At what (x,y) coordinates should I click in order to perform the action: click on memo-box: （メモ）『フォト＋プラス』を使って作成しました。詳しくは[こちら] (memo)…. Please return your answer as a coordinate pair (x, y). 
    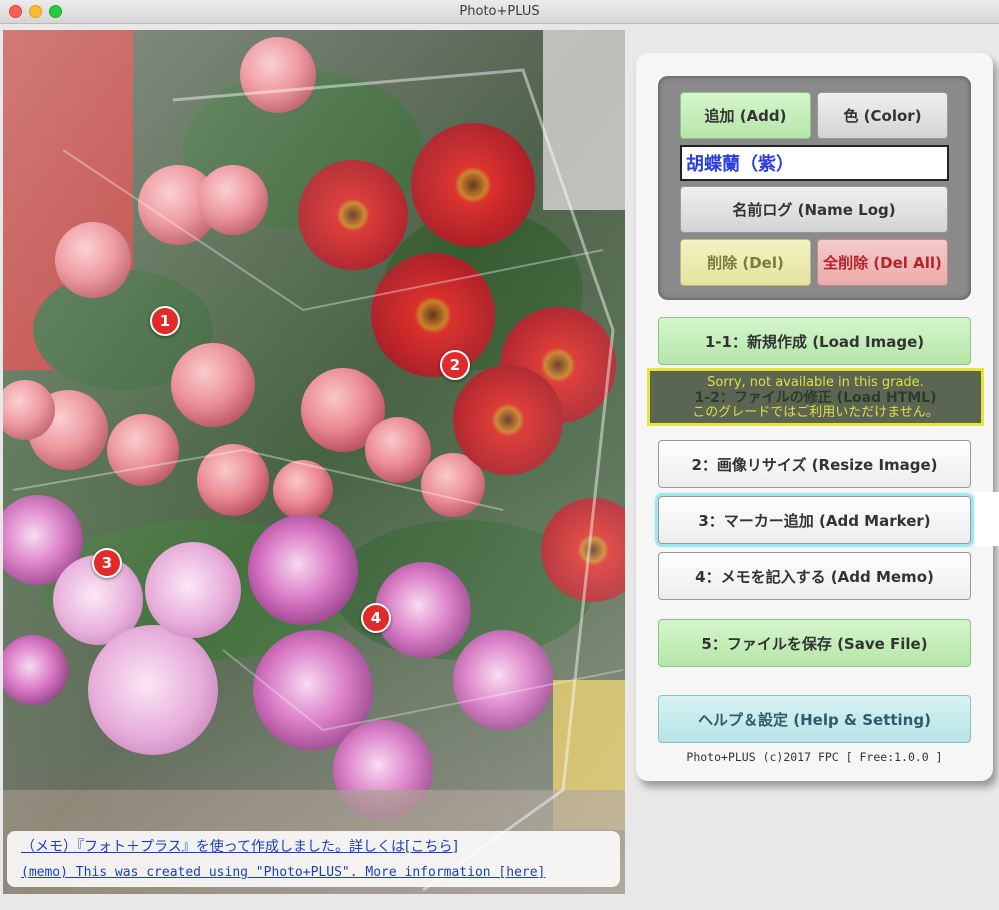
    Looking at the image, I should click on (313, 859).